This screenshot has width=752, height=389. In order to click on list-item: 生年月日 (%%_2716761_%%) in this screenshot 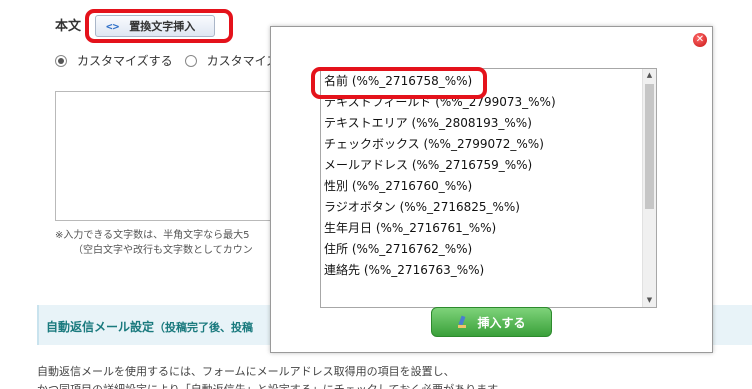, I will do `click(410, 228)`.